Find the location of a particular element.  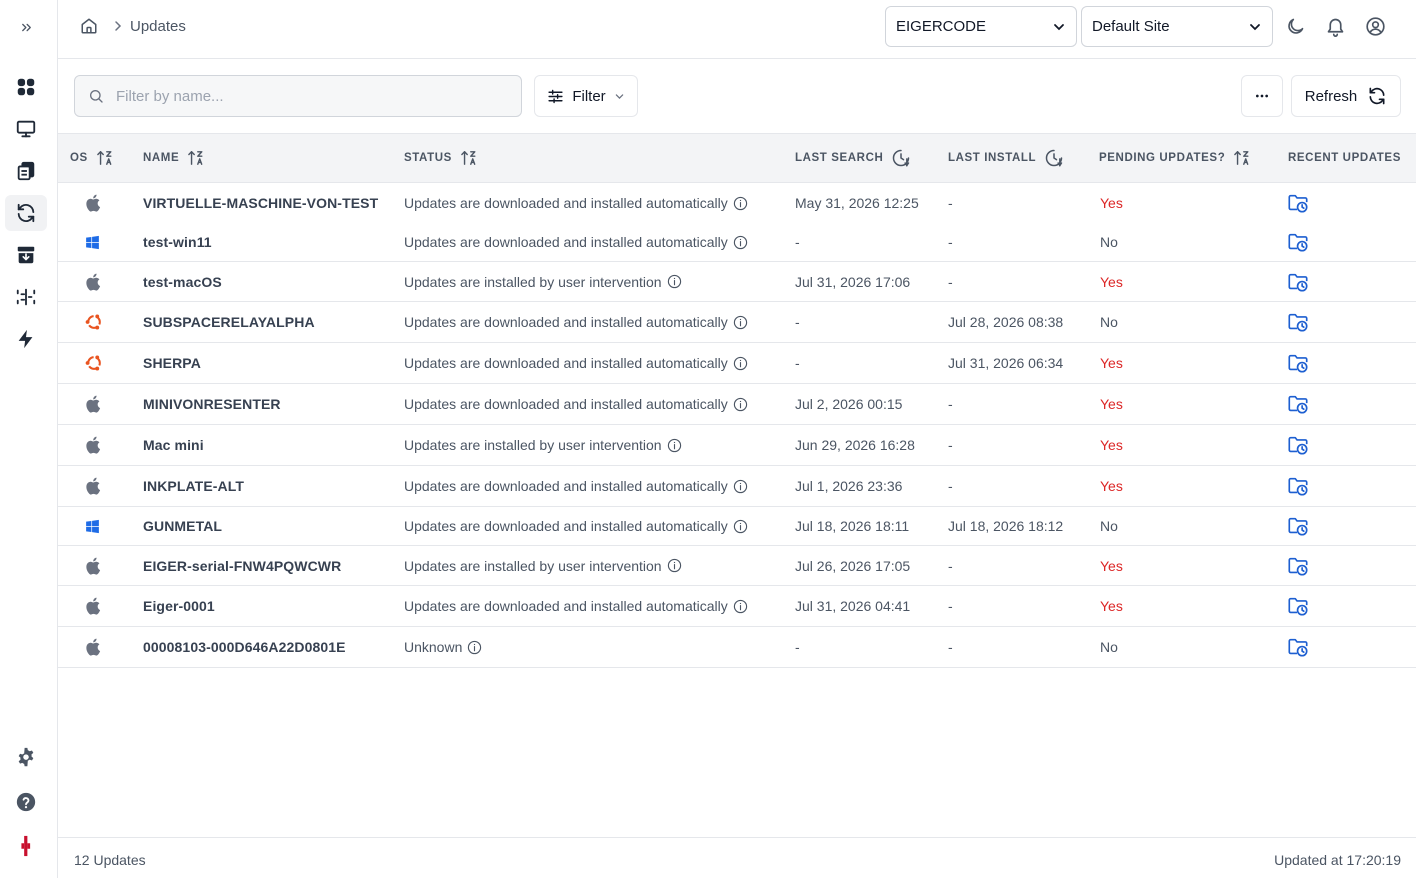

device-name: Mac mini is located at coordinates (173, 445).